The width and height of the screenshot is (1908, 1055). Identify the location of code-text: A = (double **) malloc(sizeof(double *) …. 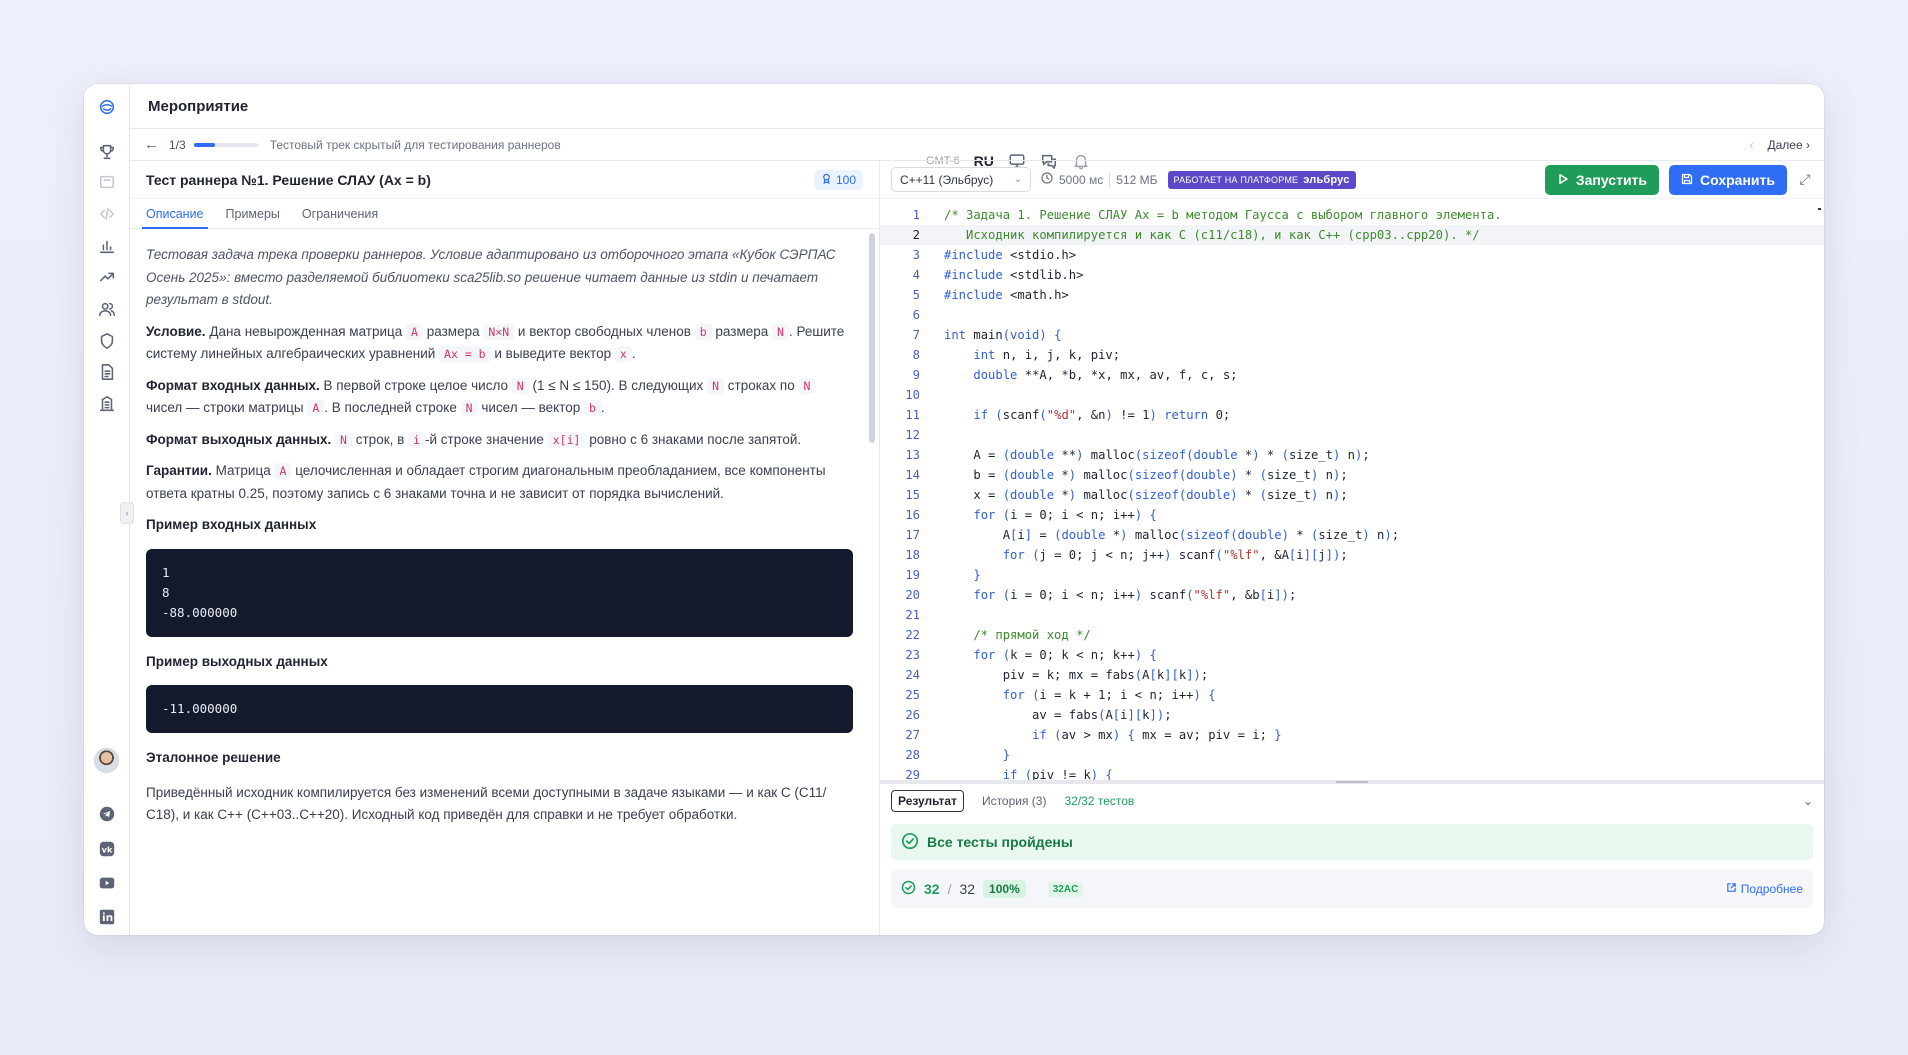
(1157, 455).